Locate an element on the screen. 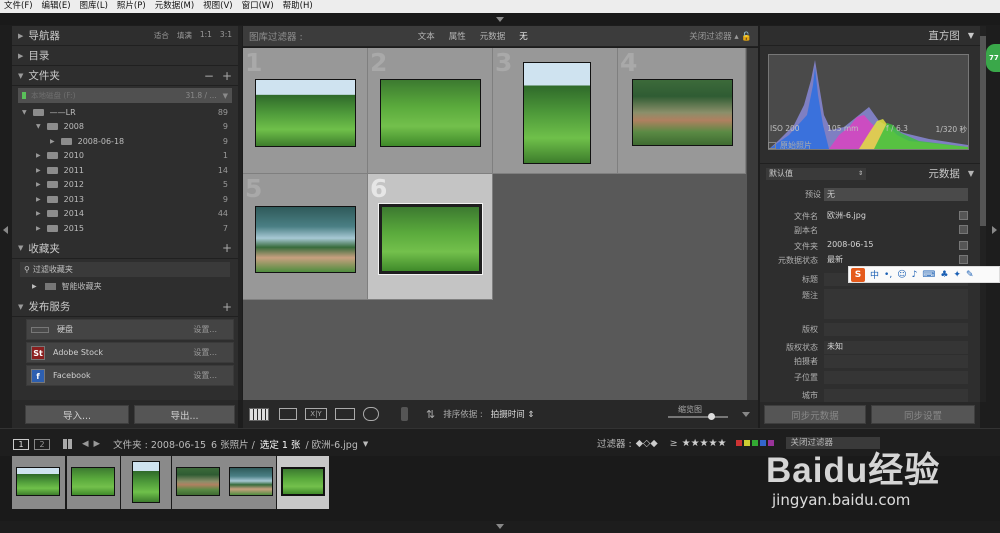 Image resolution: width=1000 pixels, height=533 pixels. folder-row: ▼ 2008 9 is located at coordinates (125, 127).